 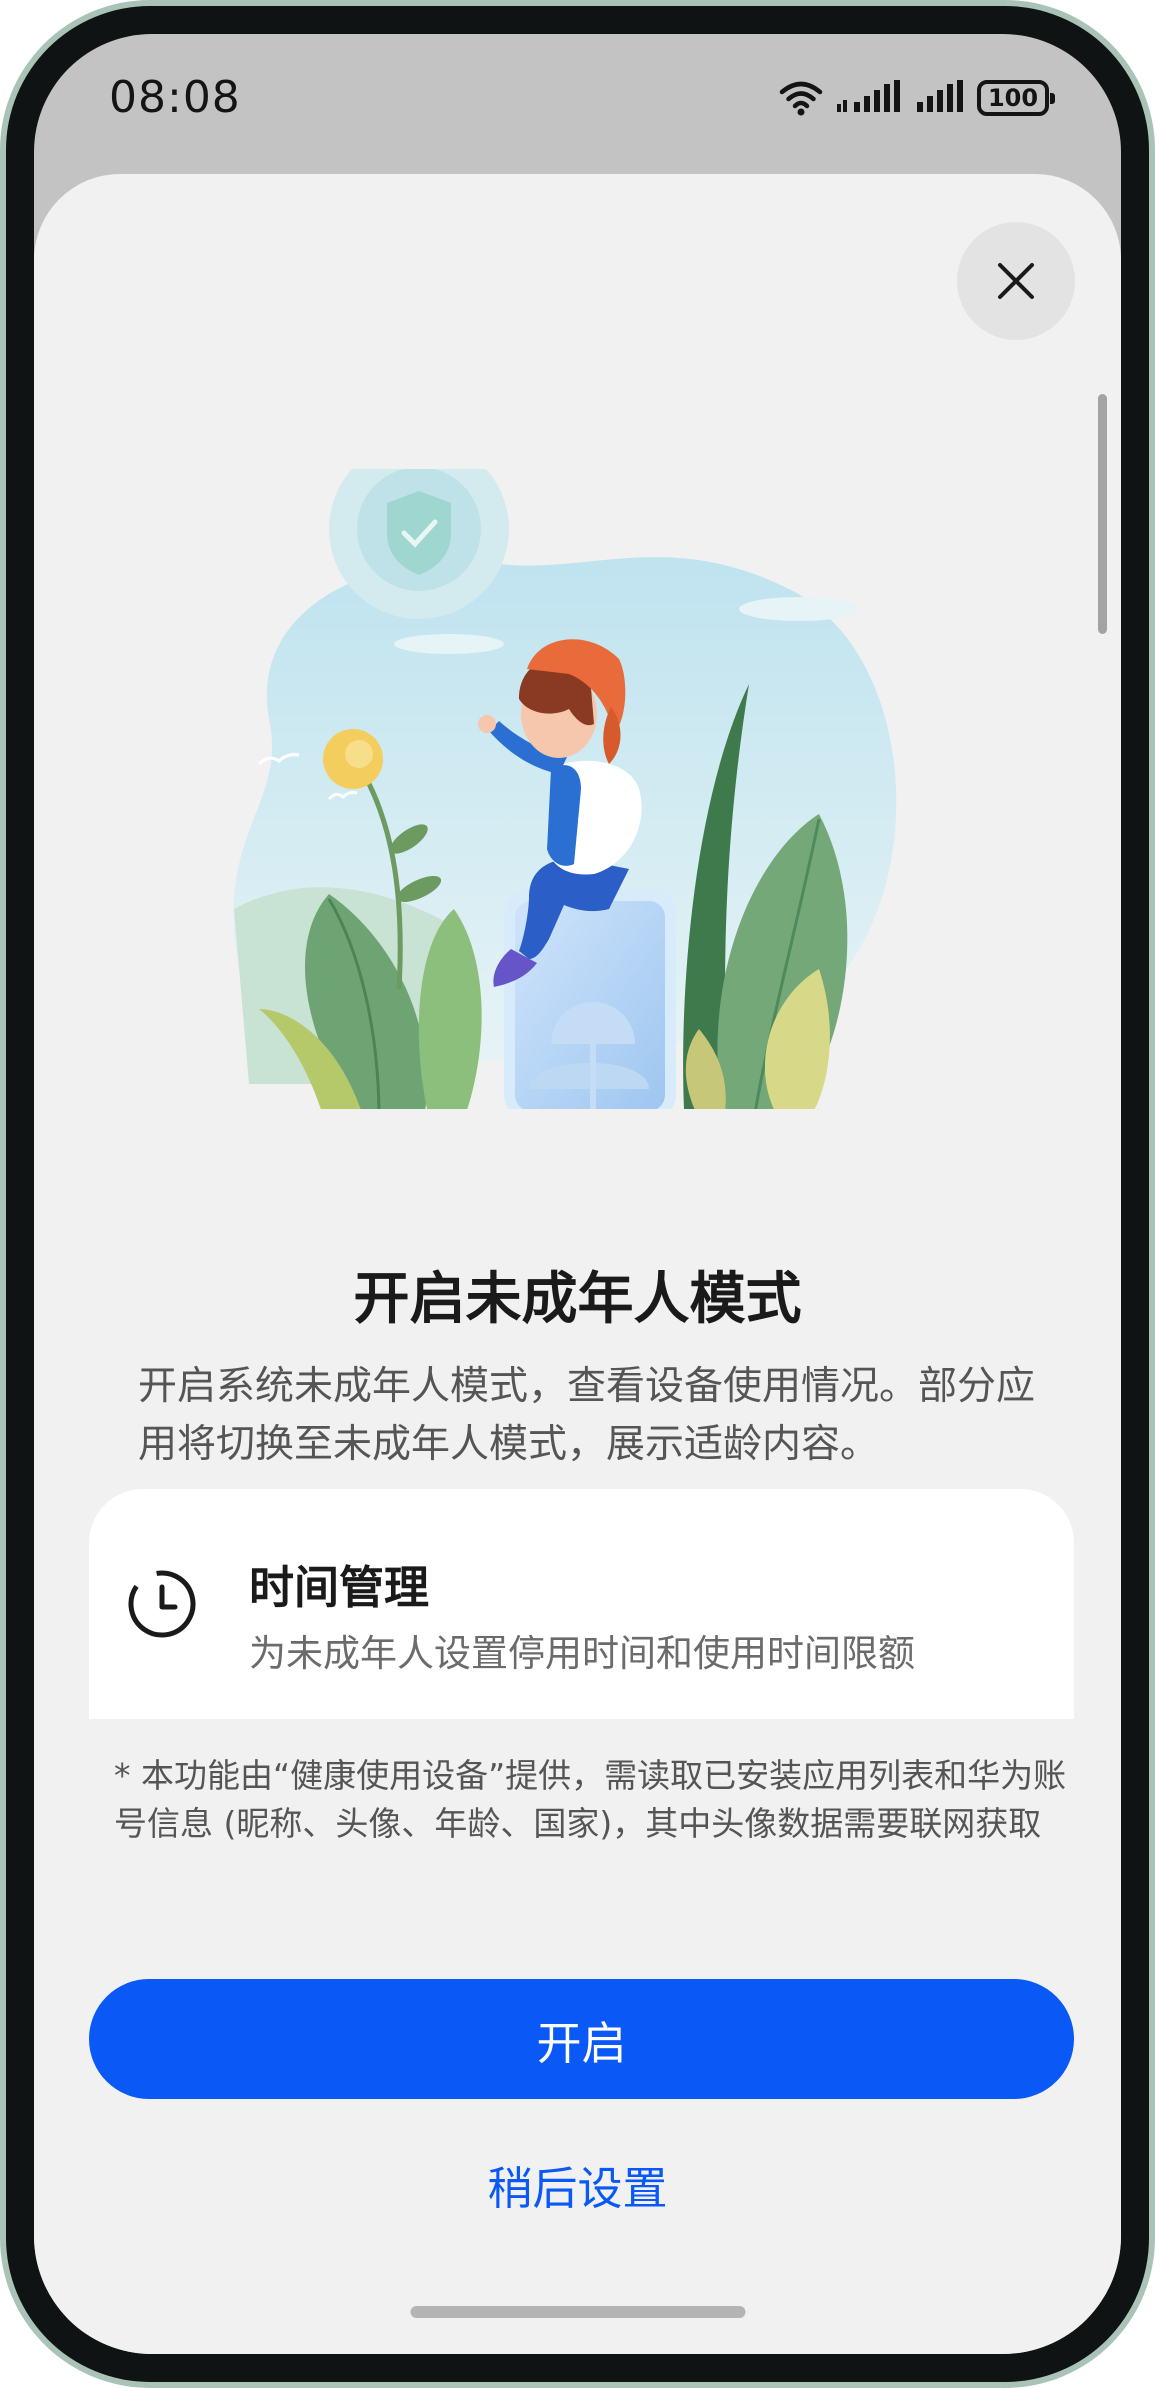 I want to click on status-bar: 08:08 100, so click(x=577, y=109).